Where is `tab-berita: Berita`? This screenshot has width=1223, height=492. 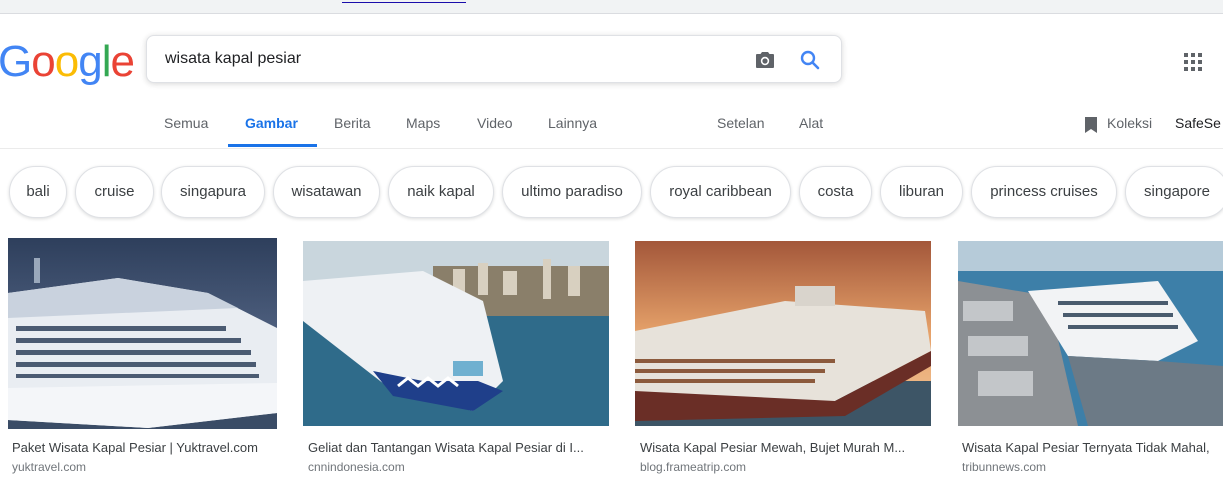 tab-berita: Berita is located at coordinates (352, 125).